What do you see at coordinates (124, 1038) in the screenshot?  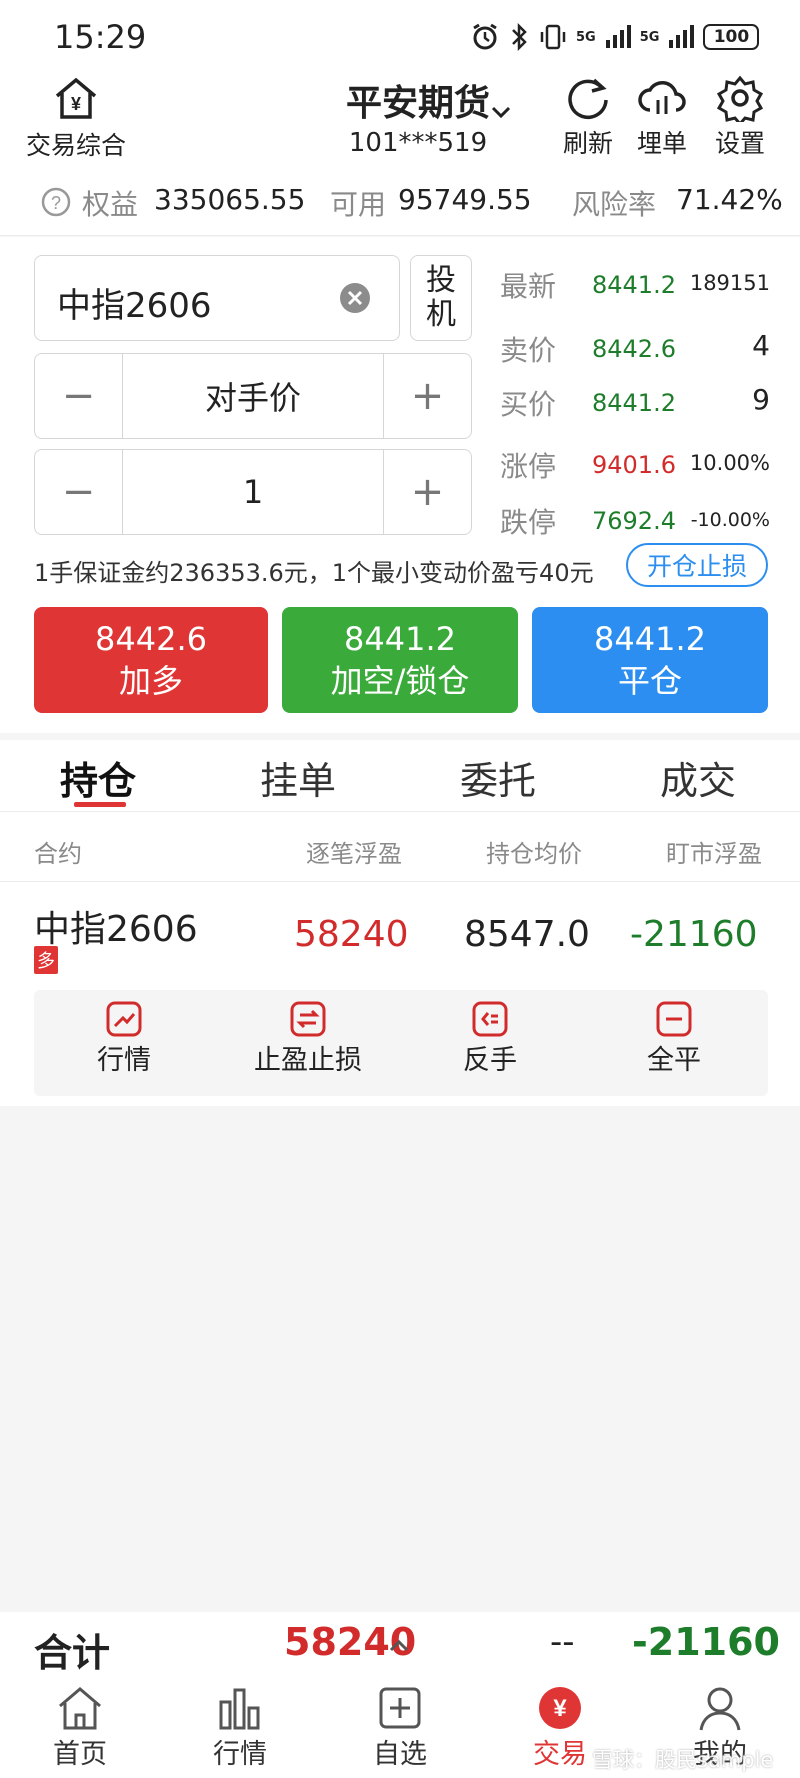 I see `action-quote: 行情` at bounding box center [124, 1038].